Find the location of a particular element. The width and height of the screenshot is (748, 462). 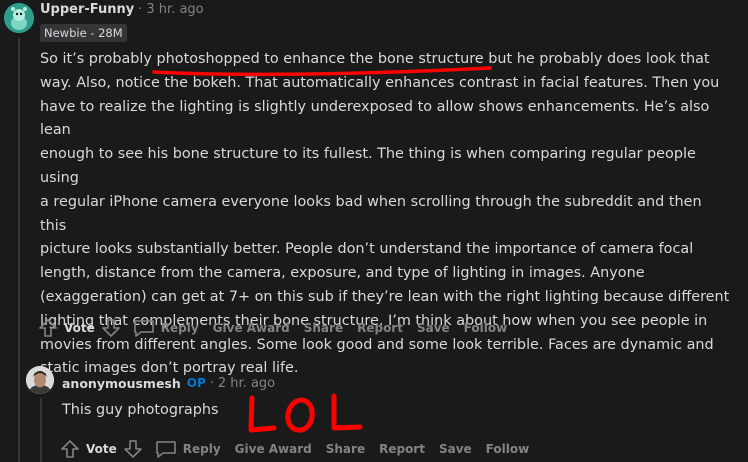

op-badge: OP is located at coordinates (196, 383).